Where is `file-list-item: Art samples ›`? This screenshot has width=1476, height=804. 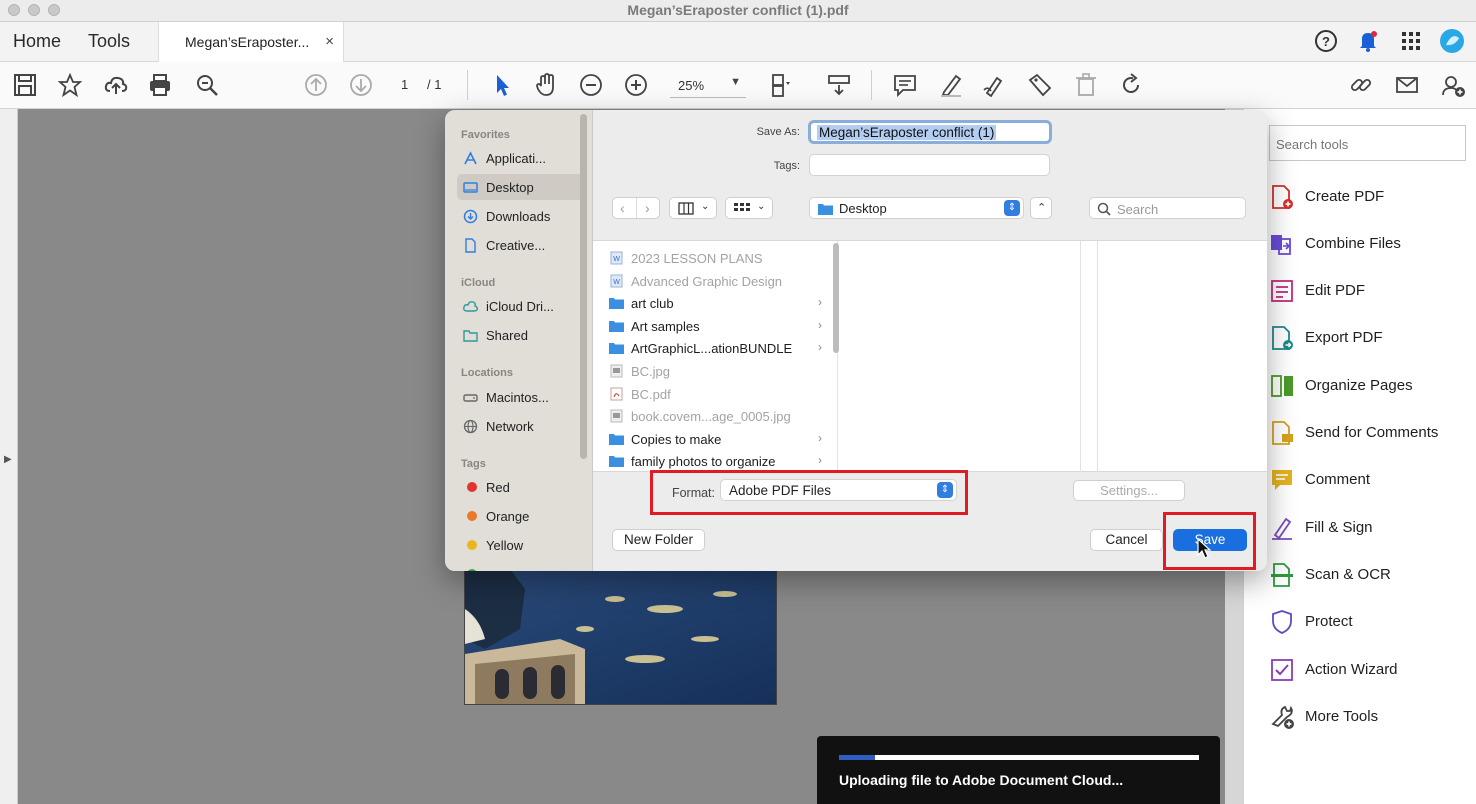 file-list-item: Art samples › is located at coordinates (710, 326).